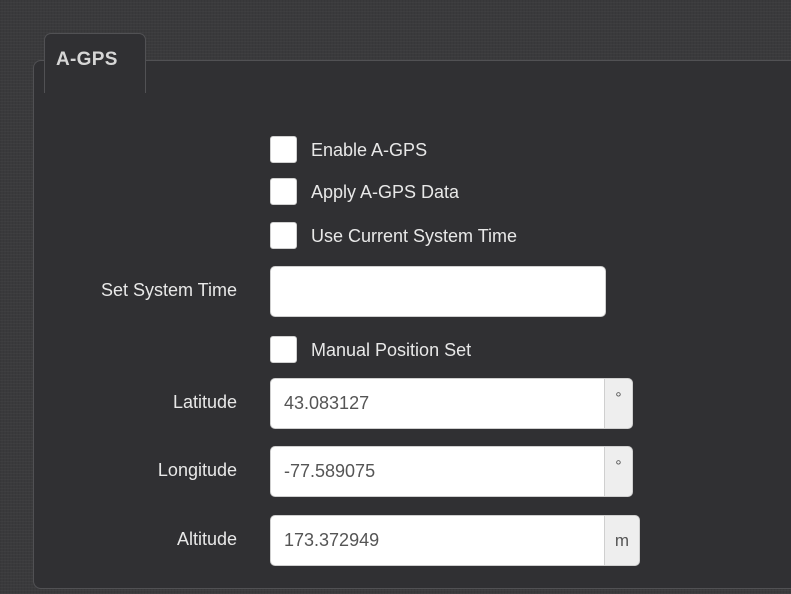  I want to click on longitude-unit-addon: °, so click(618, 471).